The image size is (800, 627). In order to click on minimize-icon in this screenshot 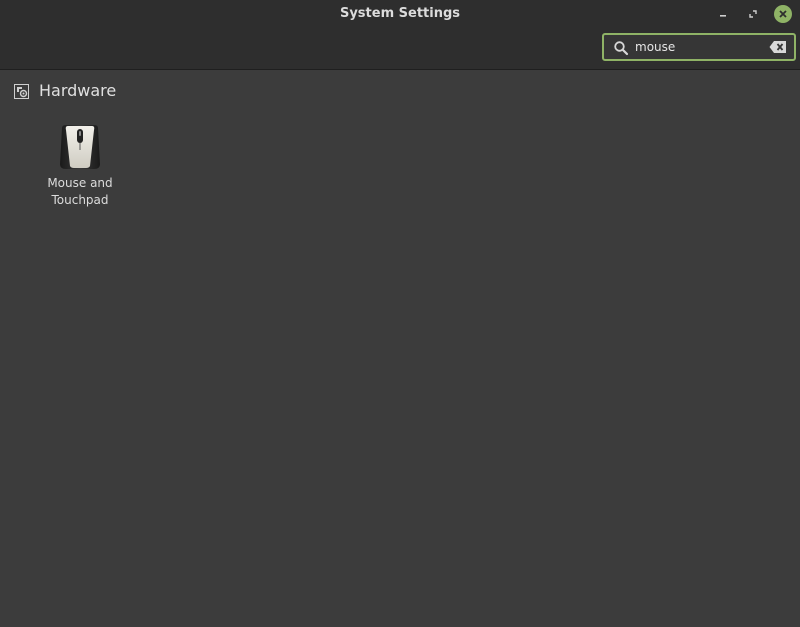, I will do `click(723, 16)`.